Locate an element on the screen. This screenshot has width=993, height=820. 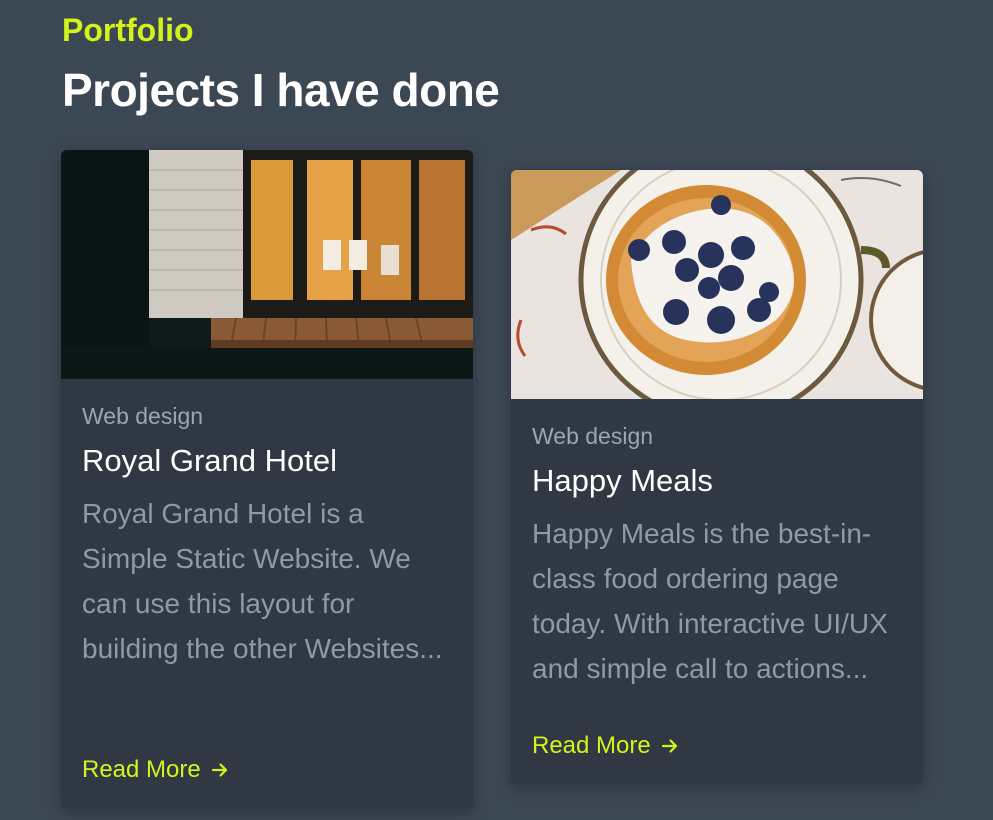
project-title: Happy Meals is located at coordinates (622, 480).